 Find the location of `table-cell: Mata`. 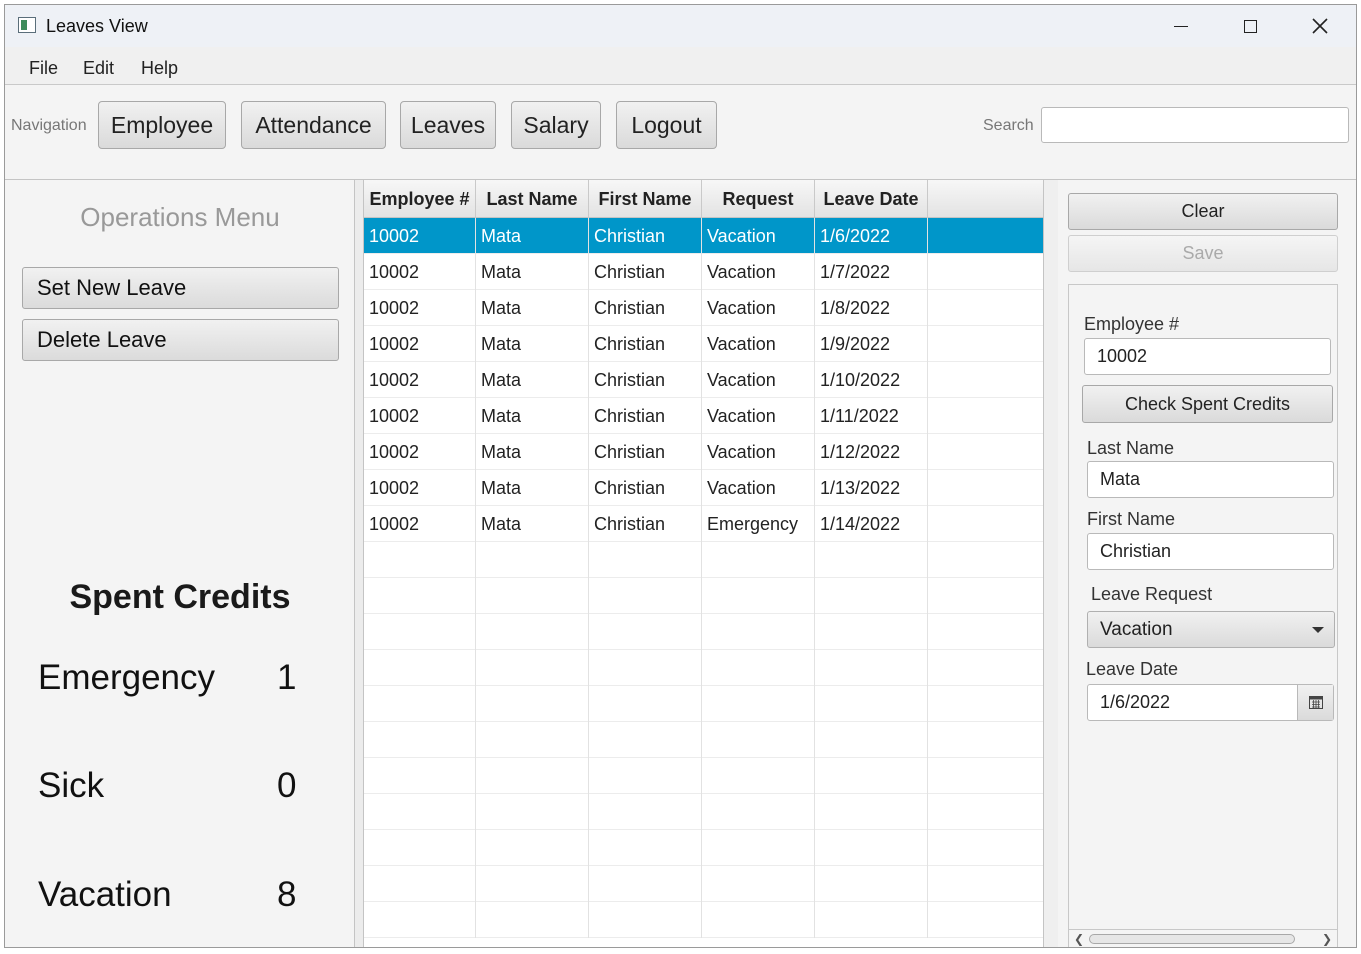

table-cell: Mata is located at coordinates (532, 416).